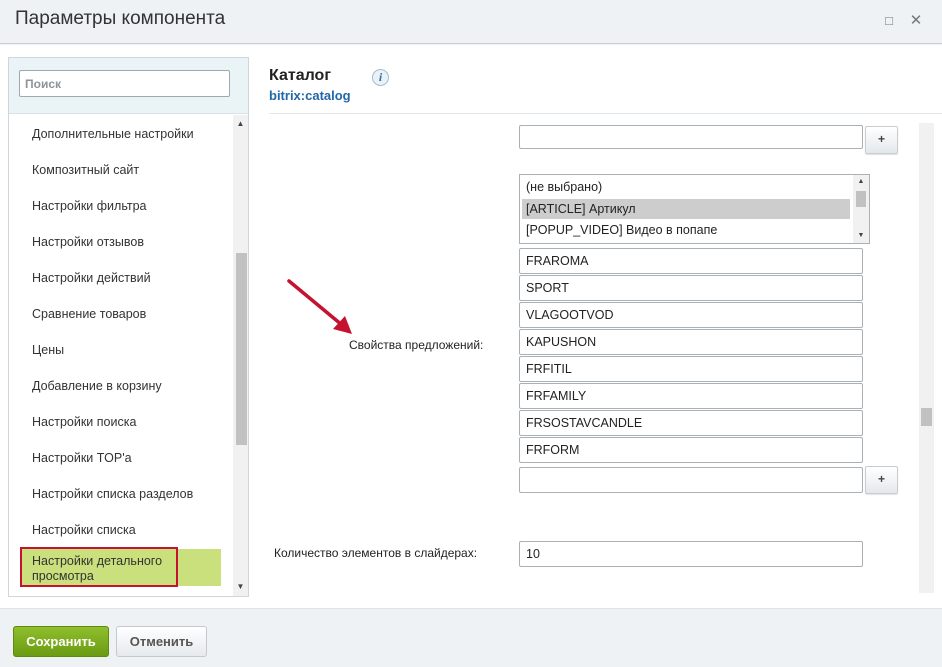 The width and height of the screenshot is (942, 667). I want to click on sidebar-item-filter: Настройки фильтра, so click(89, 206).